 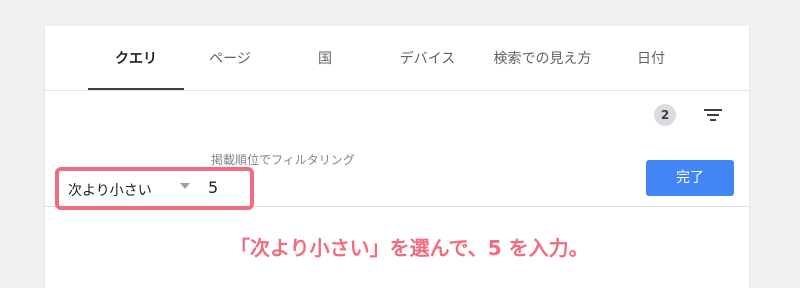 What do you see at coordinates (427, 69) in the screenshot?
I see `tab-devices: デバイス` at bounding box center [427, 69].